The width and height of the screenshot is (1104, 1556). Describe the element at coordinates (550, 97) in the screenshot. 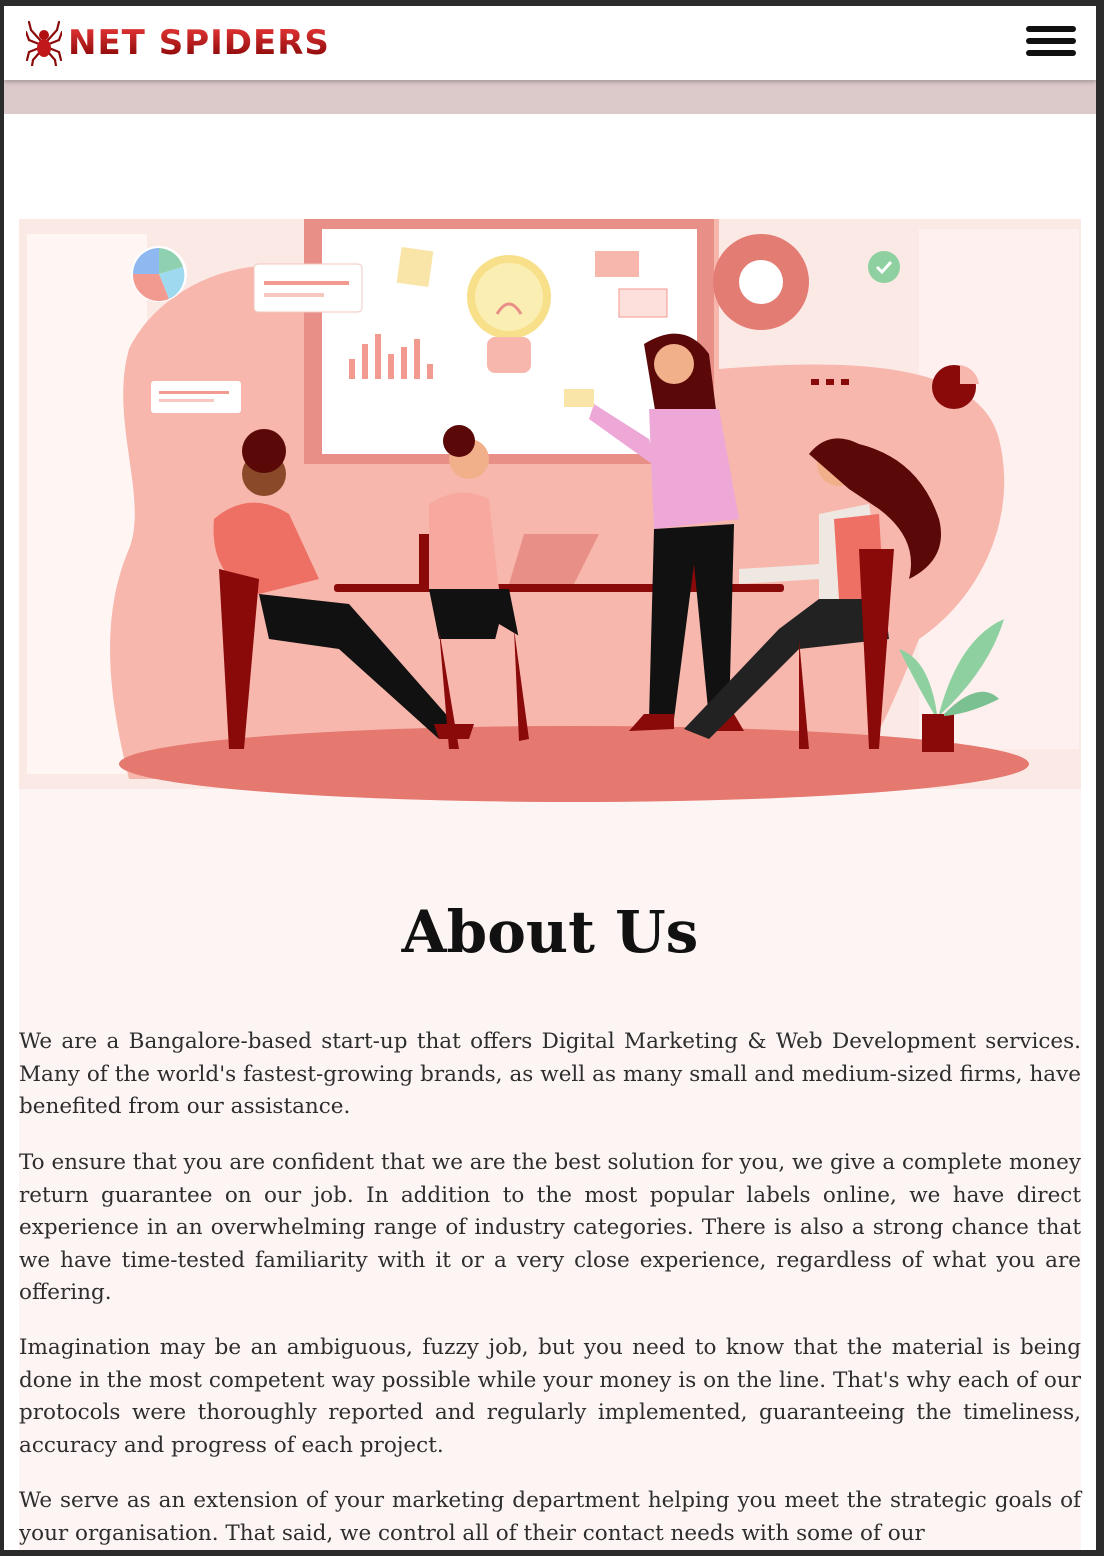

I see `header-banner-strip` at that location.